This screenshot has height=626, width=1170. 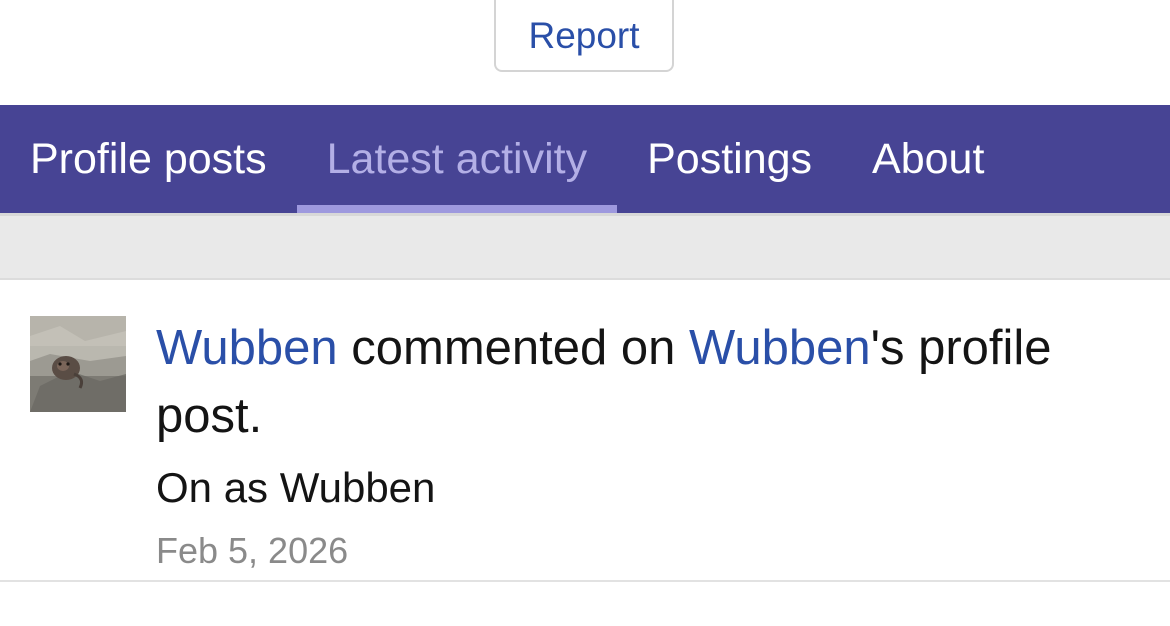 What do you see at coordinates (648, 551) in the screenshot?
I see `activity-date: Feb 5, 2026` at bounding box center [648, 551].